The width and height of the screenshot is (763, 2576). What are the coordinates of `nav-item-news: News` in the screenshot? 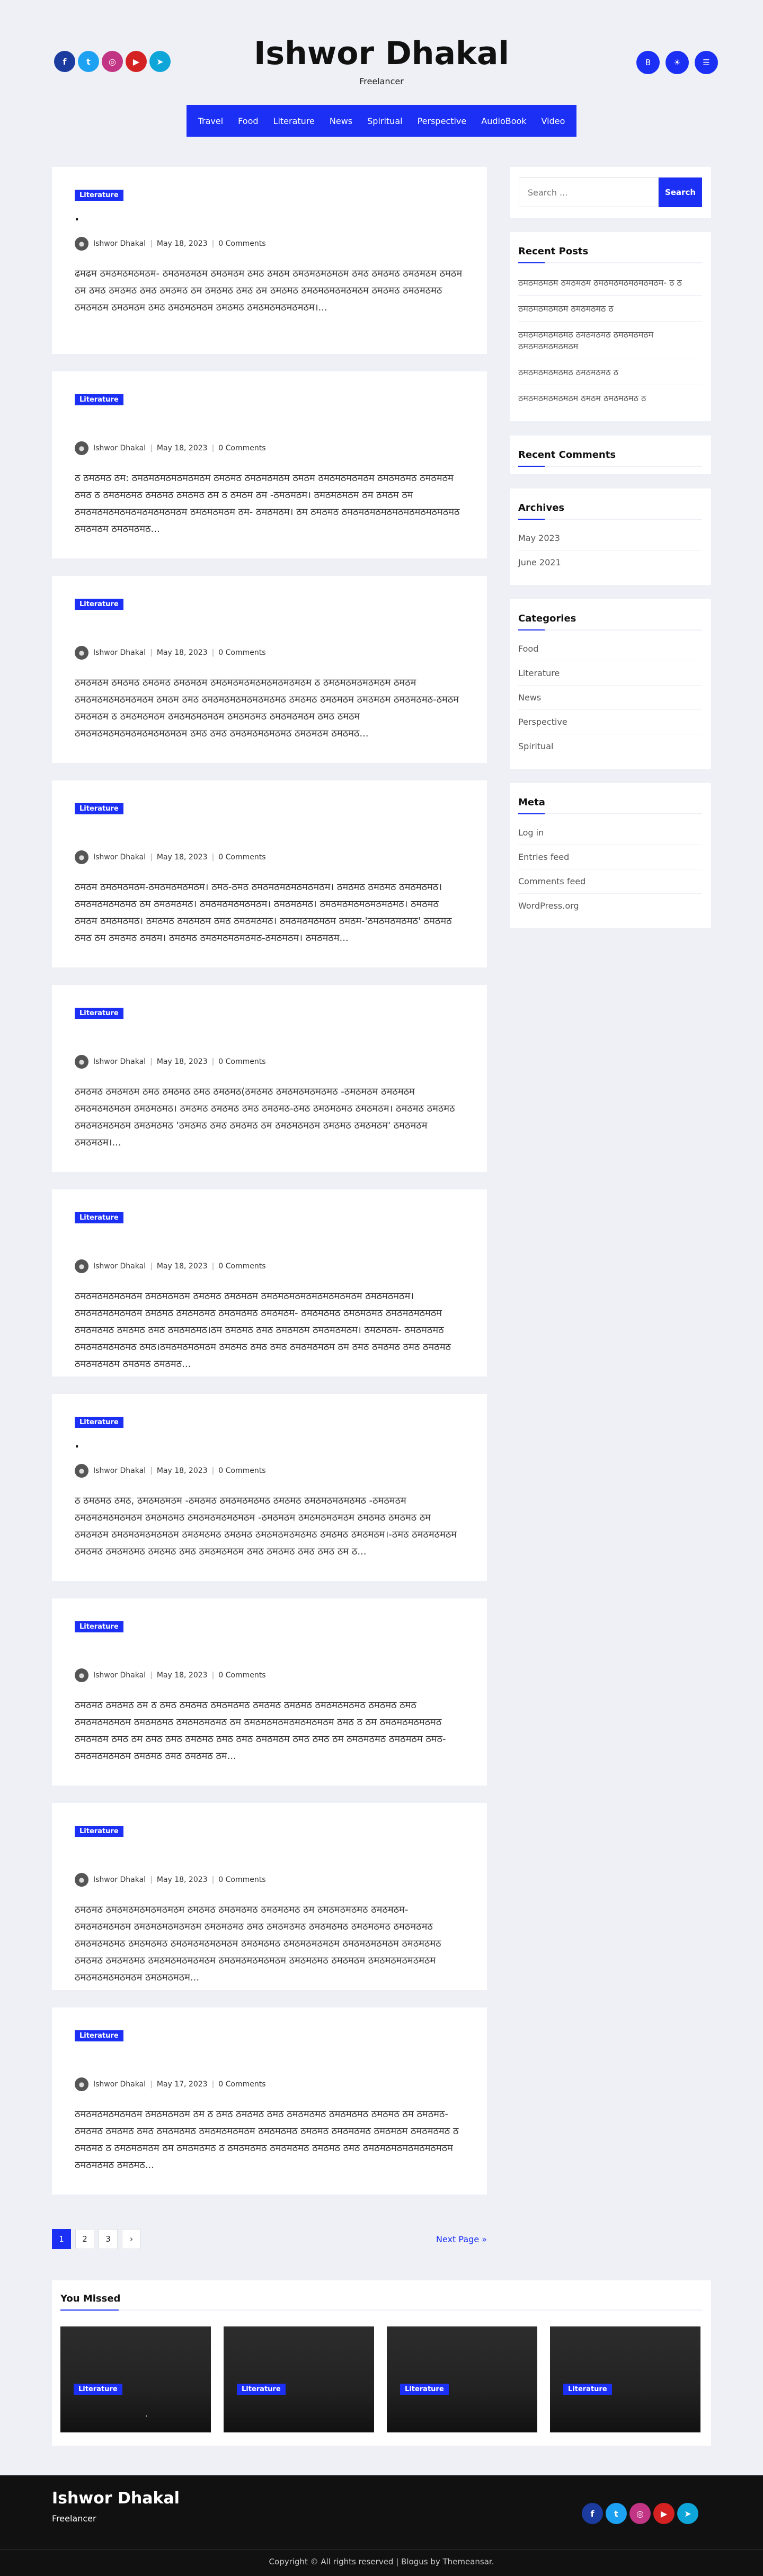 It's located at (341, 121).